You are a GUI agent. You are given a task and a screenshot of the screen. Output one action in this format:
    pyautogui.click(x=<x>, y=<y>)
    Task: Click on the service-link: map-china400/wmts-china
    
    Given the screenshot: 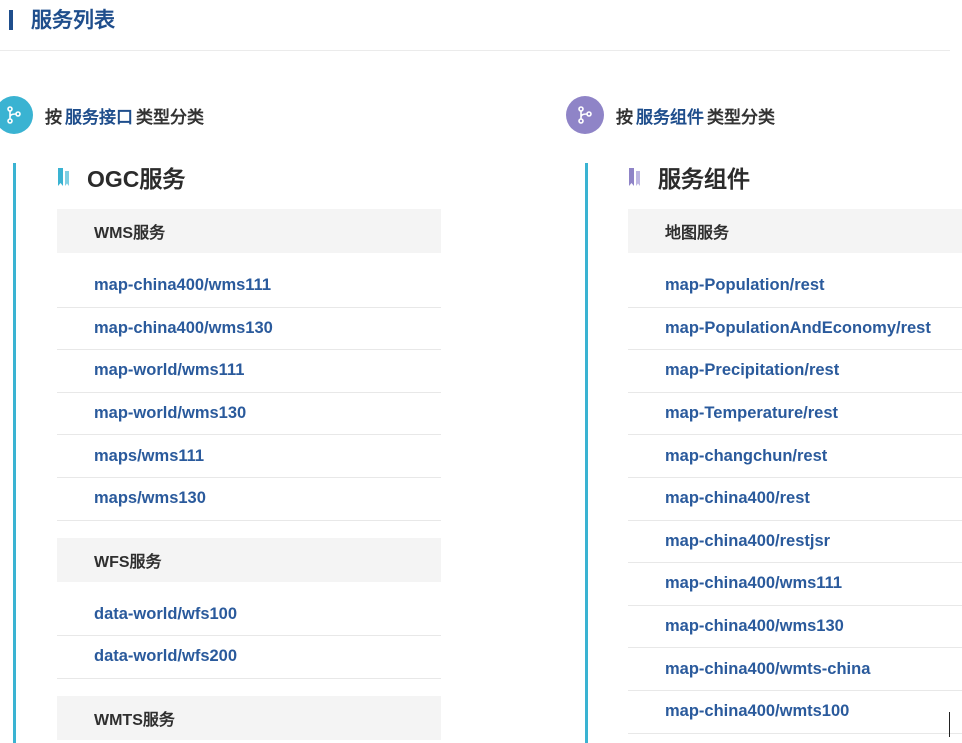 What is the action you would take?
    pyautogui.click(x=795, y=669)
    